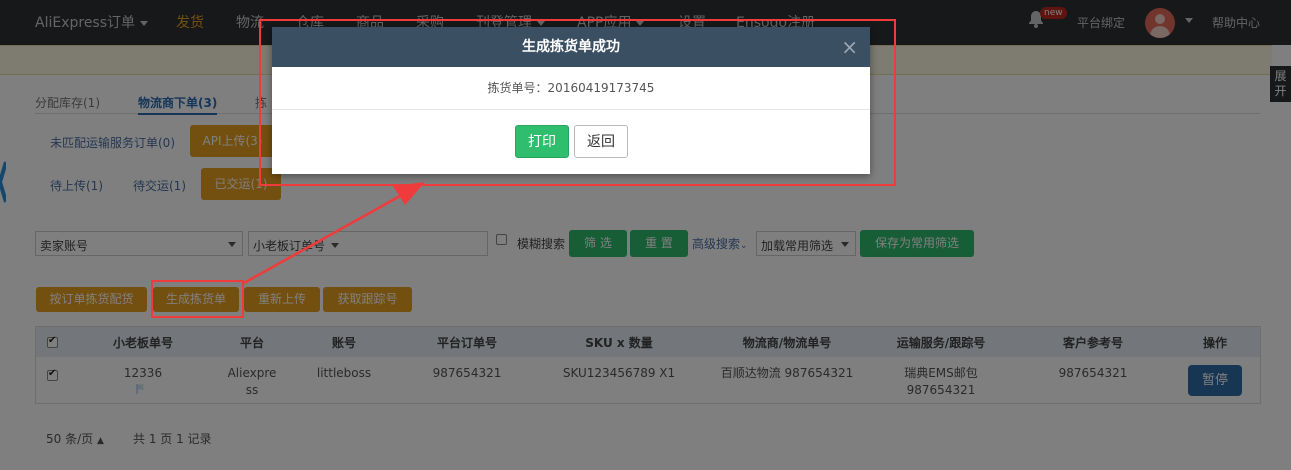  What do you see at coordinates (334, 233) in the screenshot?
I see `annotation-arrow` at bounding box center [334, 233].